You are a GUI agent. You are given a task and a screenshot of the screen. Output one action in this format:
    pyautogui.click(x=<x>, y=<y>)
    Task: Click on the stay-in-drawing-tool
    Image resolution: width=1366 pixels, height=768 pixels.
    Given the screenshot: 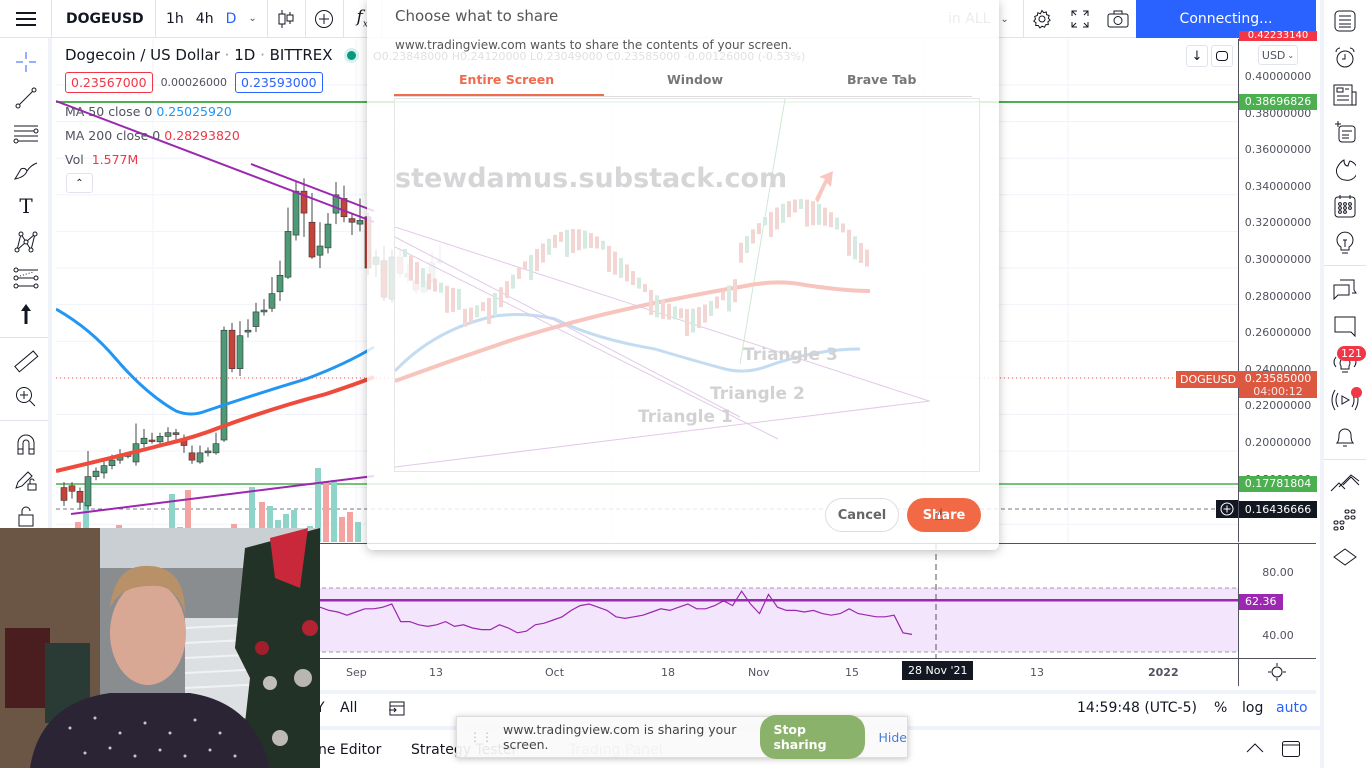 What is the action you would take?
    pyautogui.click(x=26, y=480)
    